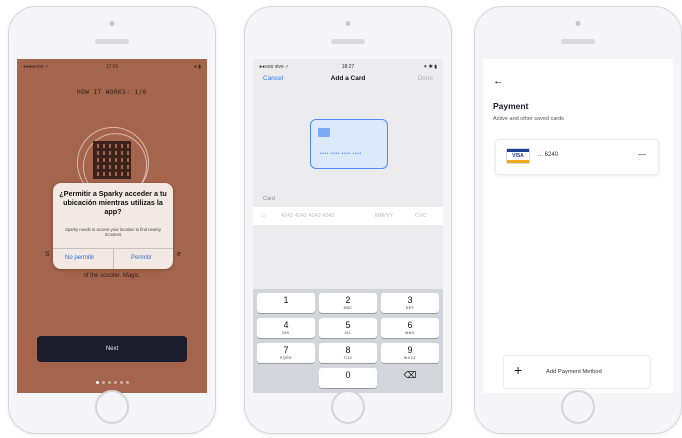 The width and height of the screenshot is (682, 438). Describe the element at coordinates (518, 370) in the screenshot. I see `plus-icon: +` at that location.